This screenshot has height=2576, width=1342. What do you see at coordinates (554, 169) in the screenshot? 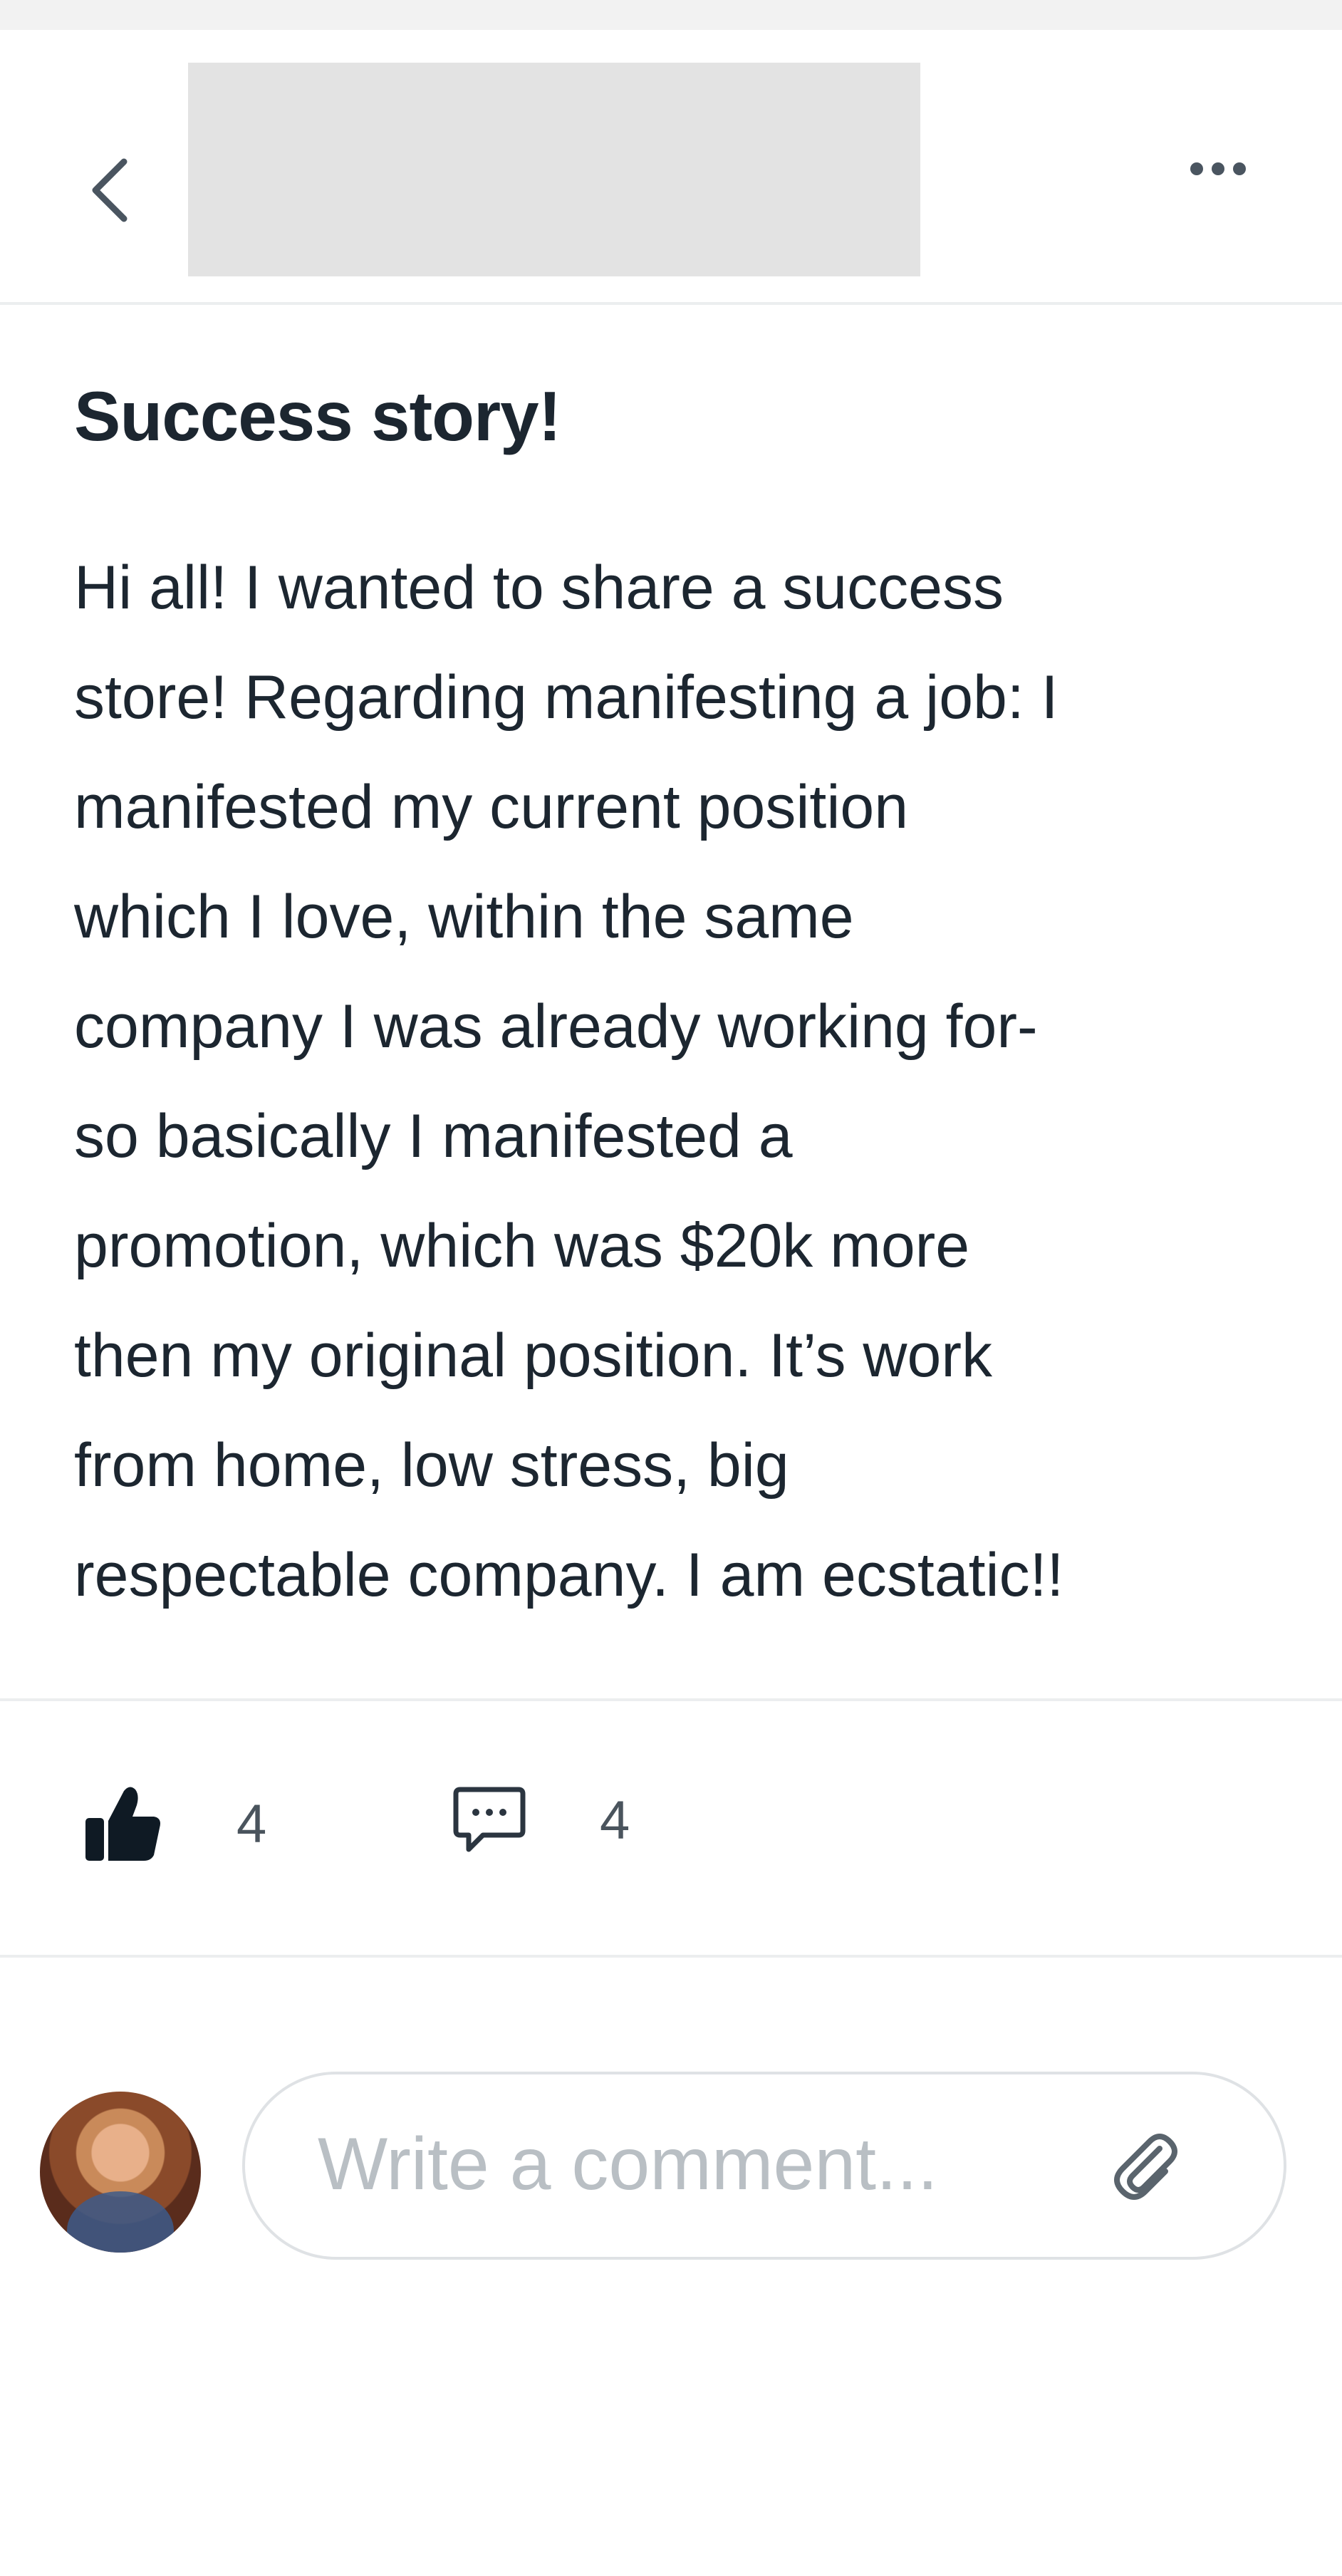
I see `redacted-group-title` at bounding box center [554, 169].